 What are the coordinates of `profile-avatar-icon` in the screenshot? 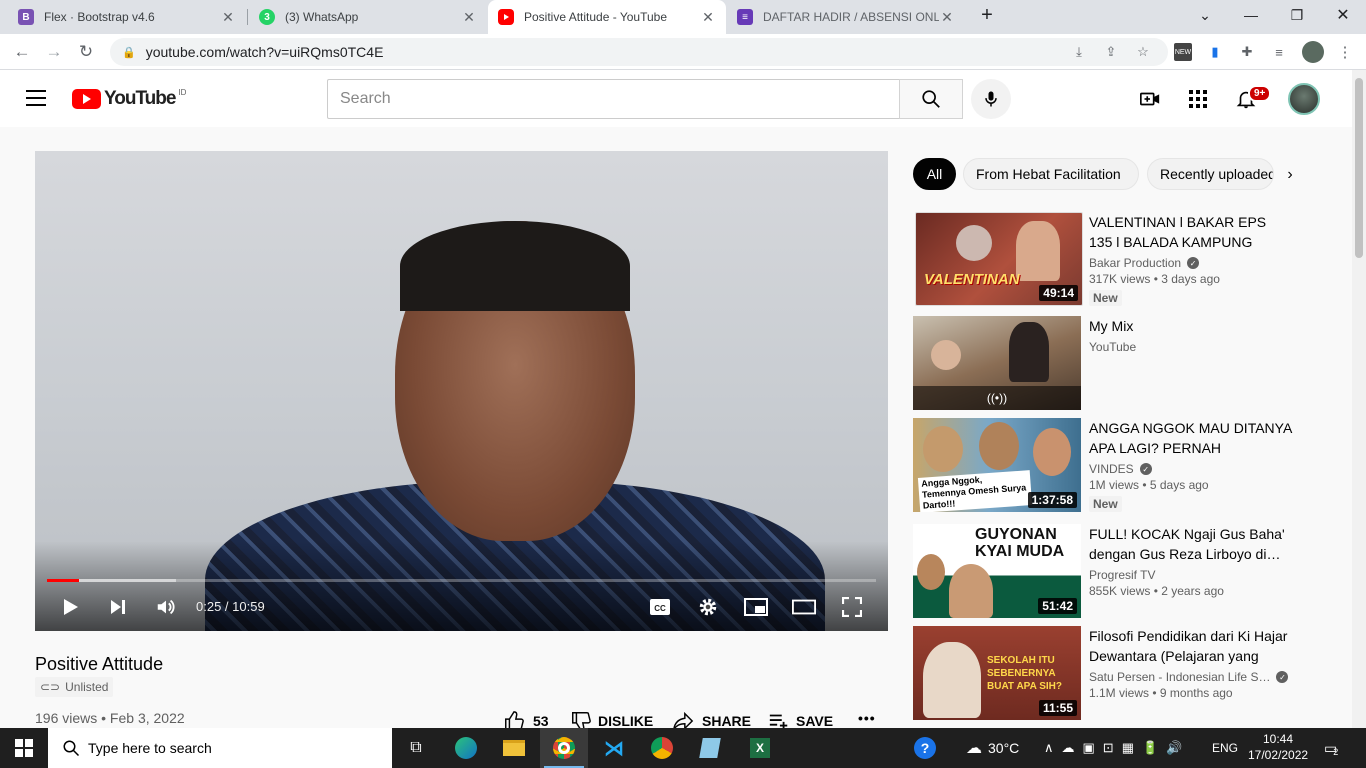 It's located at (1313, 52).